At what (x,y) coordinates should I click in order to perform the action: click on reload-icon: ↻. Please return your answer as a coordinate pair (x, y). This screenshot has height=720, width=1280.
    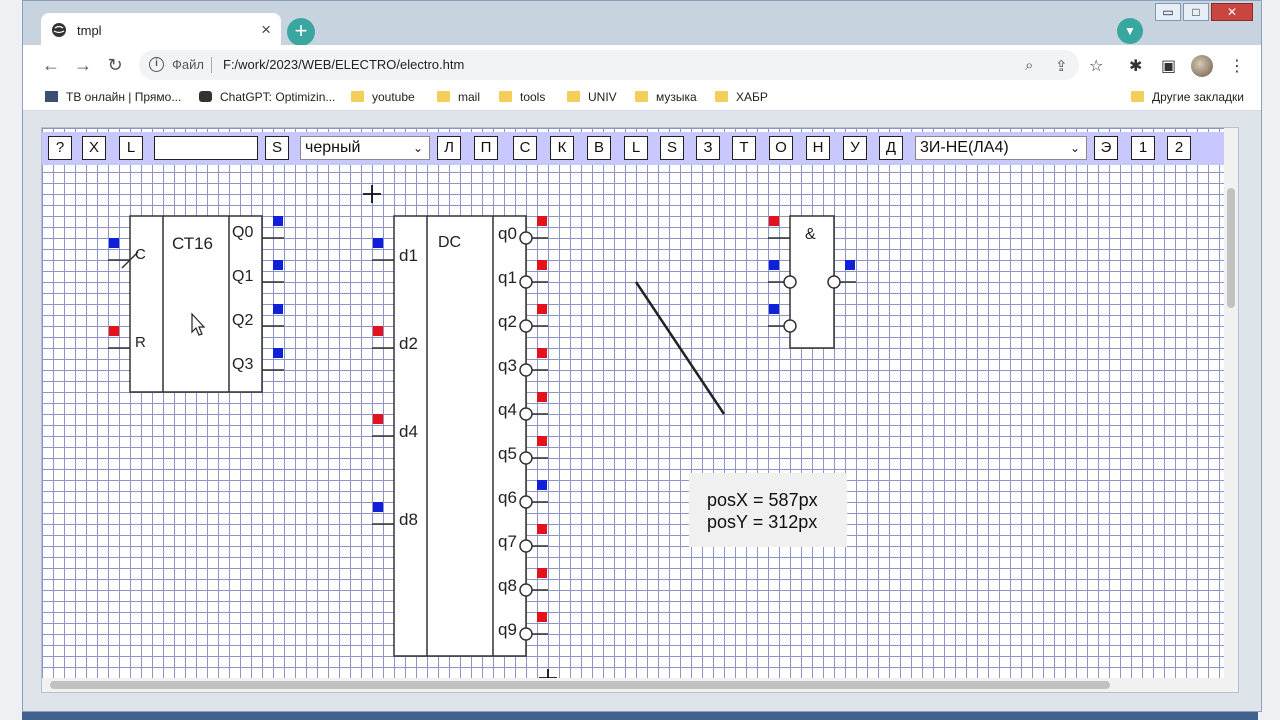
    Looking at the image, I should click on (115, 65).